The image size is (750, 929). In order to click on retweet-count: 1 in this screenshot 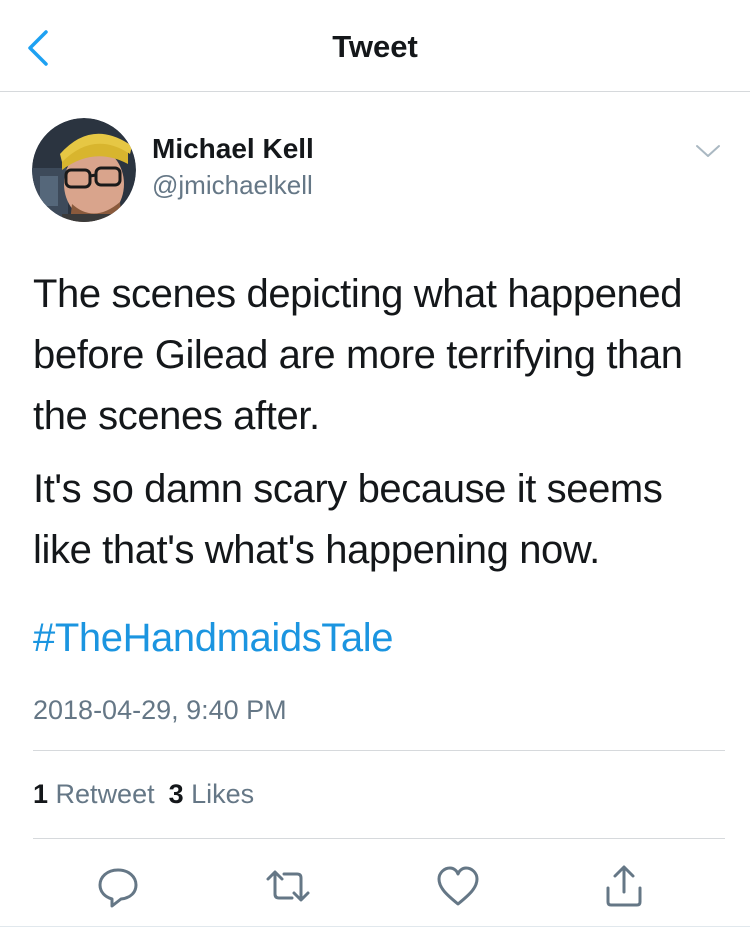, I will do `click(41, 794)`.